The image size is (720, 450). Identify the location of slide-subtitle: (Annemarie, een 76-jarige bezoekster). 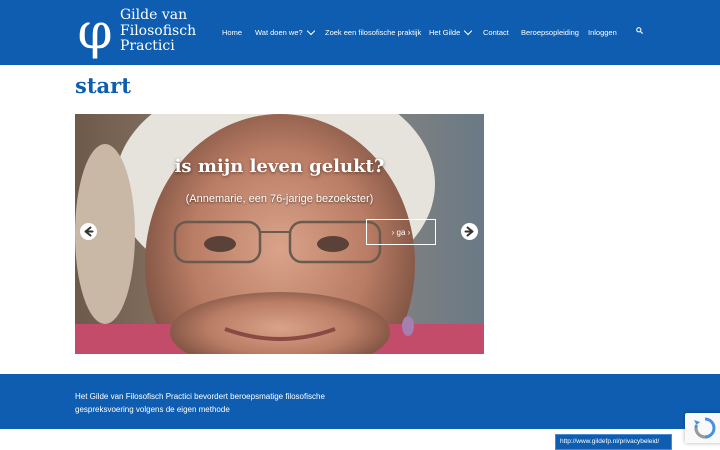
(279, 199).